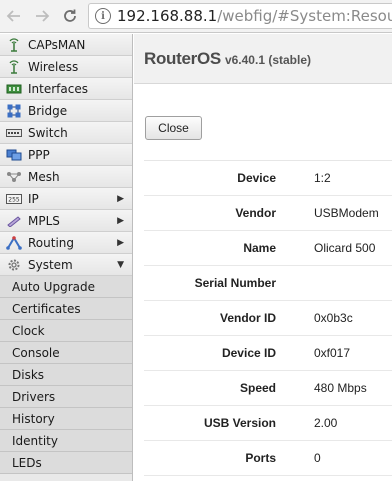 The width and height of the screenshot is (392, 481). Describe the element at coordinates (257, 388) in the screenshot. I see `property-label: Speed` at that location.